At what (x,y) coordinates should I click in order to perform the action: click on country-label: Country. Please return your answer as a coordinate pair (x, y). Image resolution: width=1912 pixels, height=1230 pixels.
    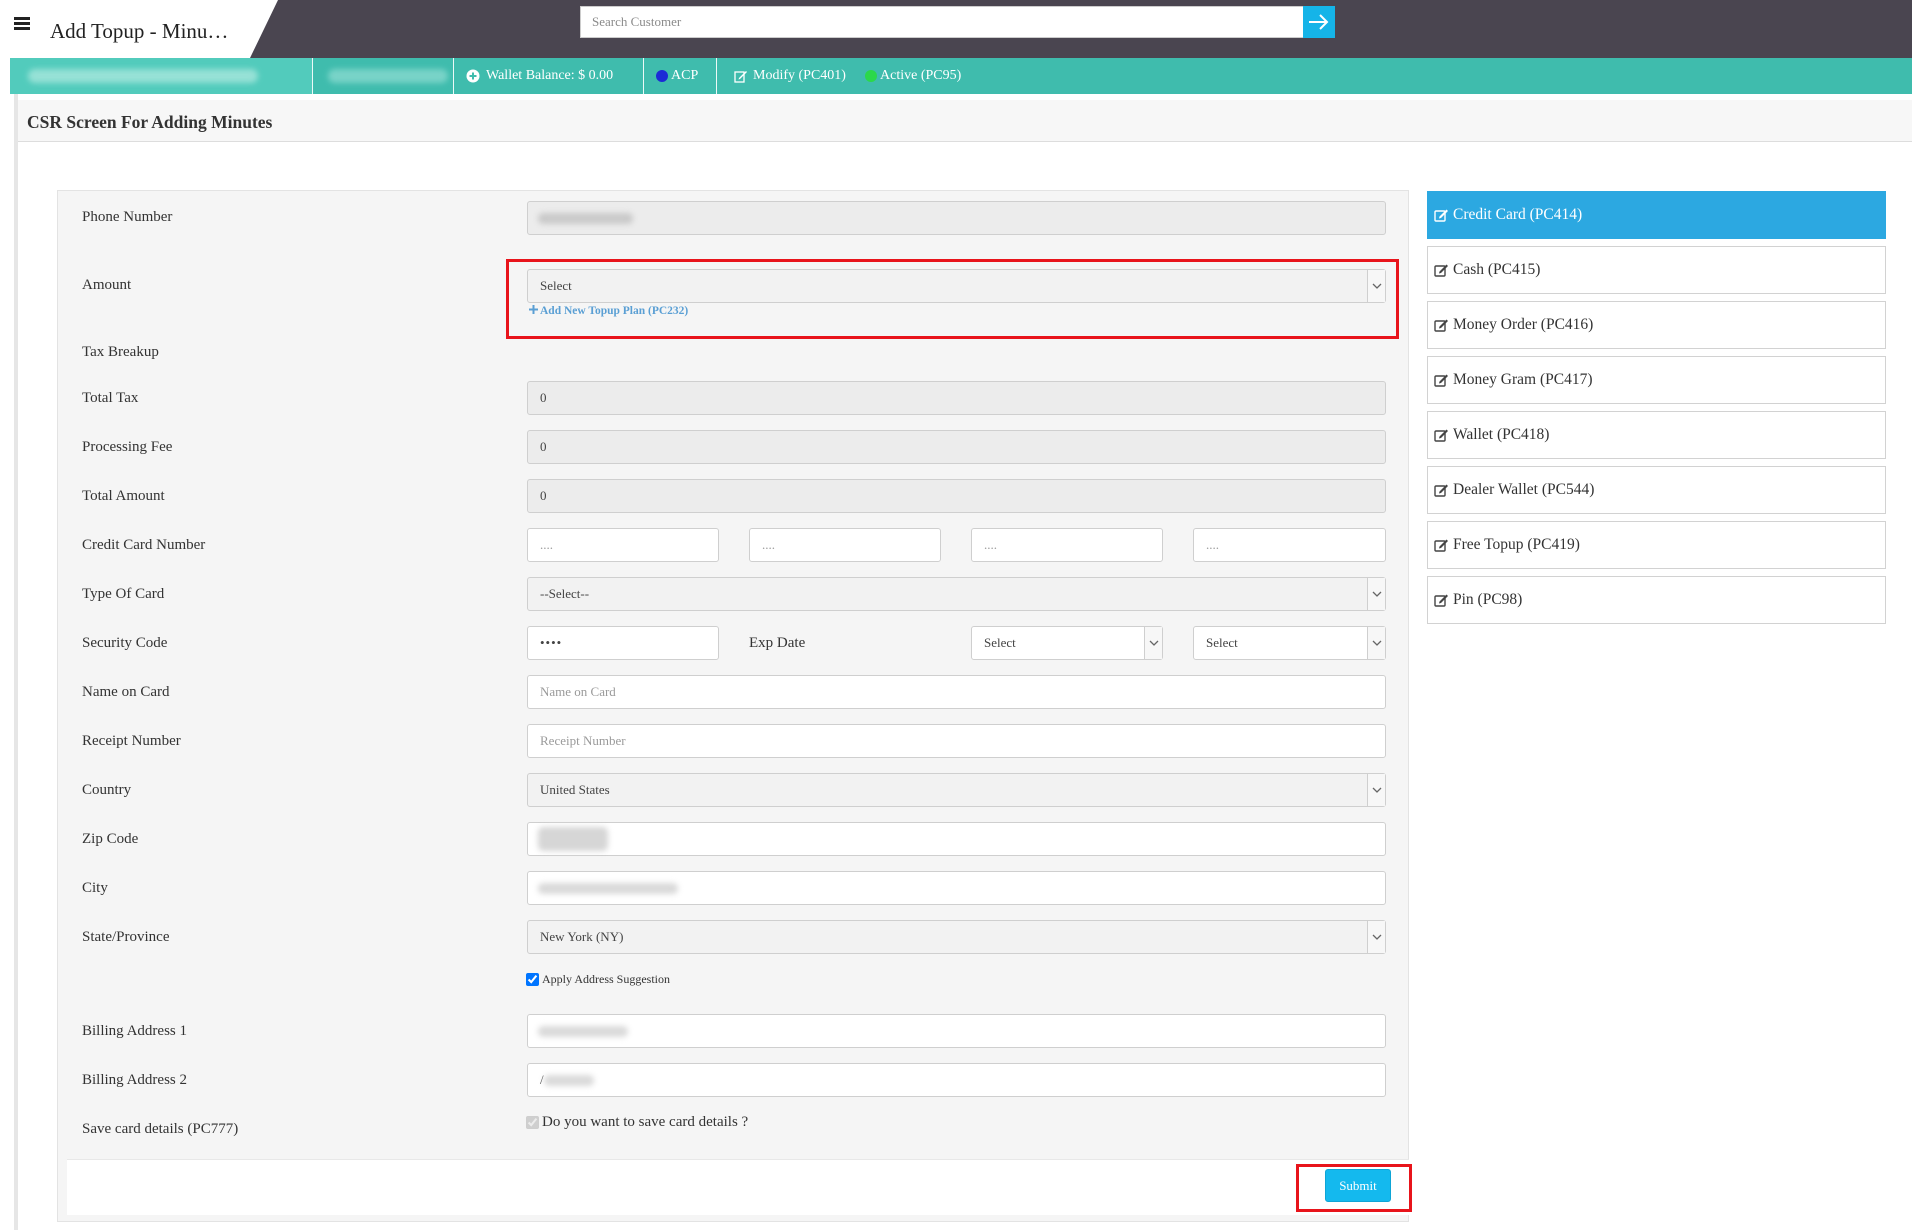
    Looking at the image, I should click on (107, 790).